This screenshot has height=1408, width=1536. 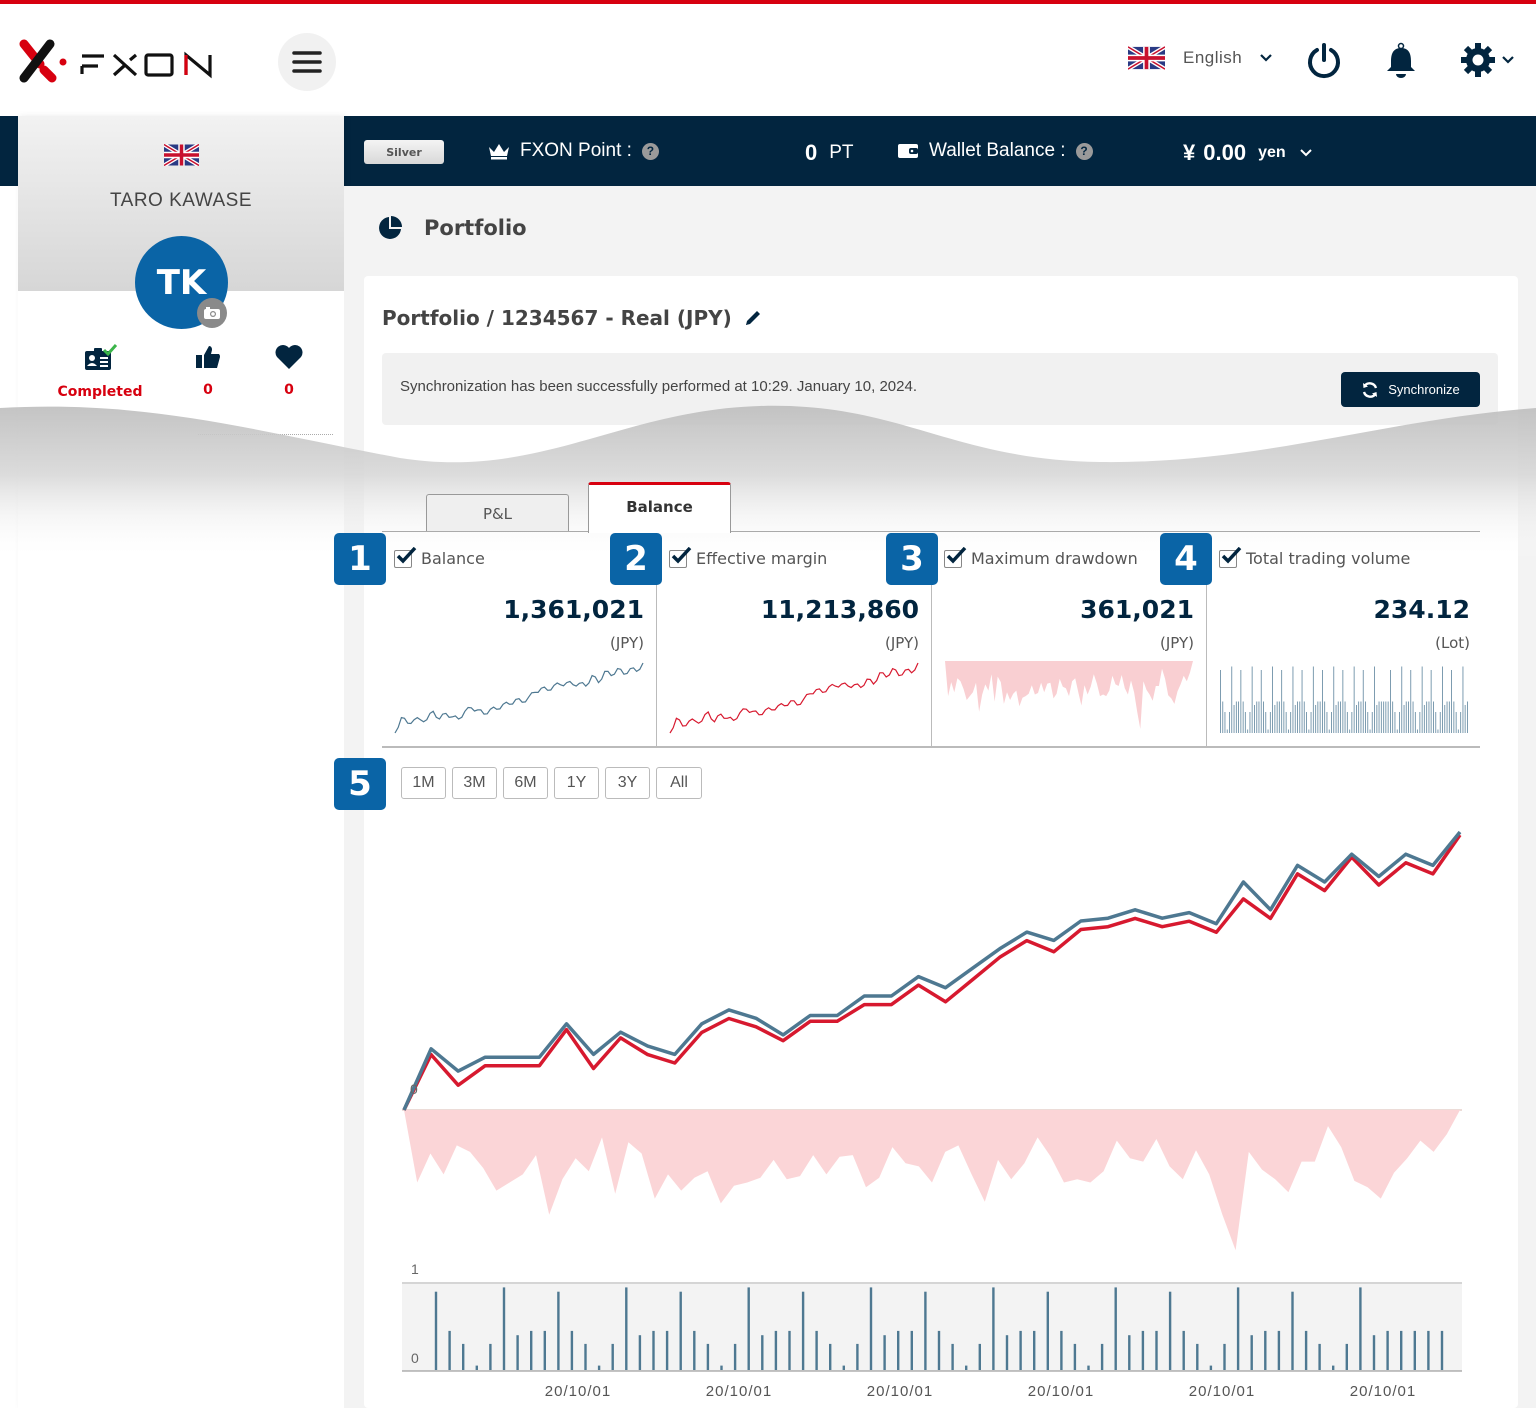 I want to click on synchronize-button: Synchronize, so click(x=1410, y=389).